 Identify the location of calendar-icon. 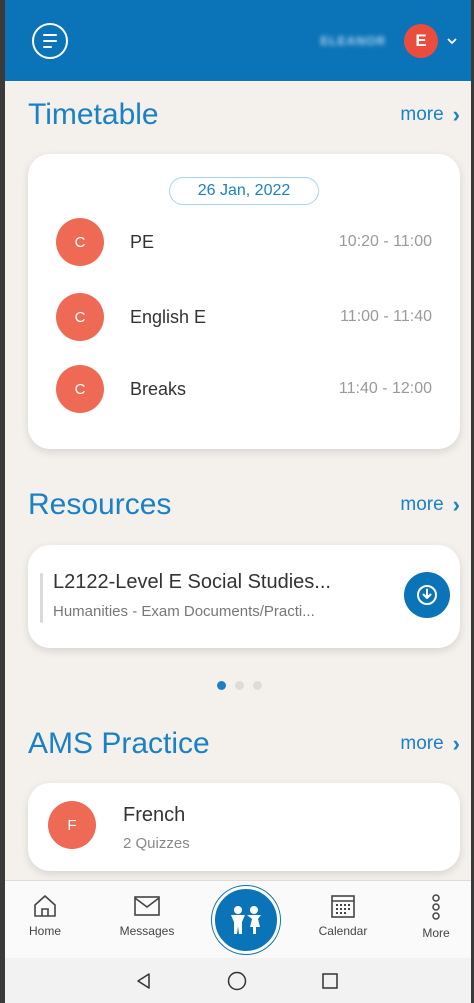
(343, 906).